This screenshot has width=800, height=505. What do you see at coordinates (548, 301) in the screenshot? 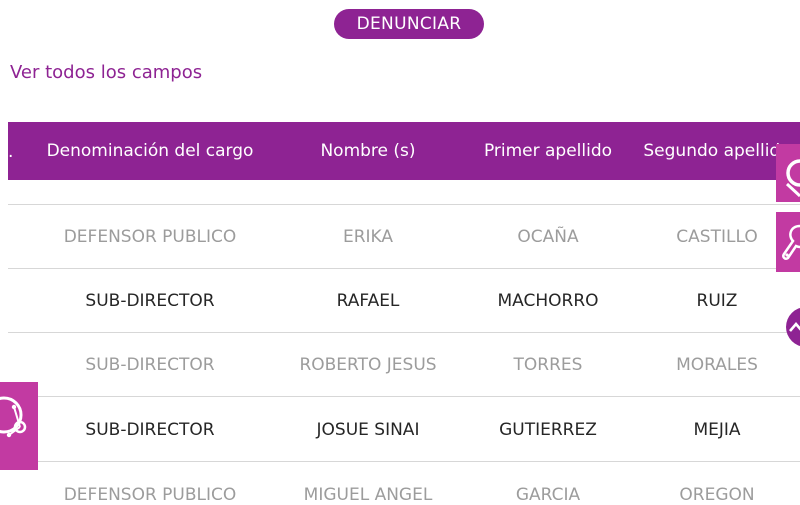
I see `cell-primer-apellido: MACHORRO` at bounding box center [548, 301].